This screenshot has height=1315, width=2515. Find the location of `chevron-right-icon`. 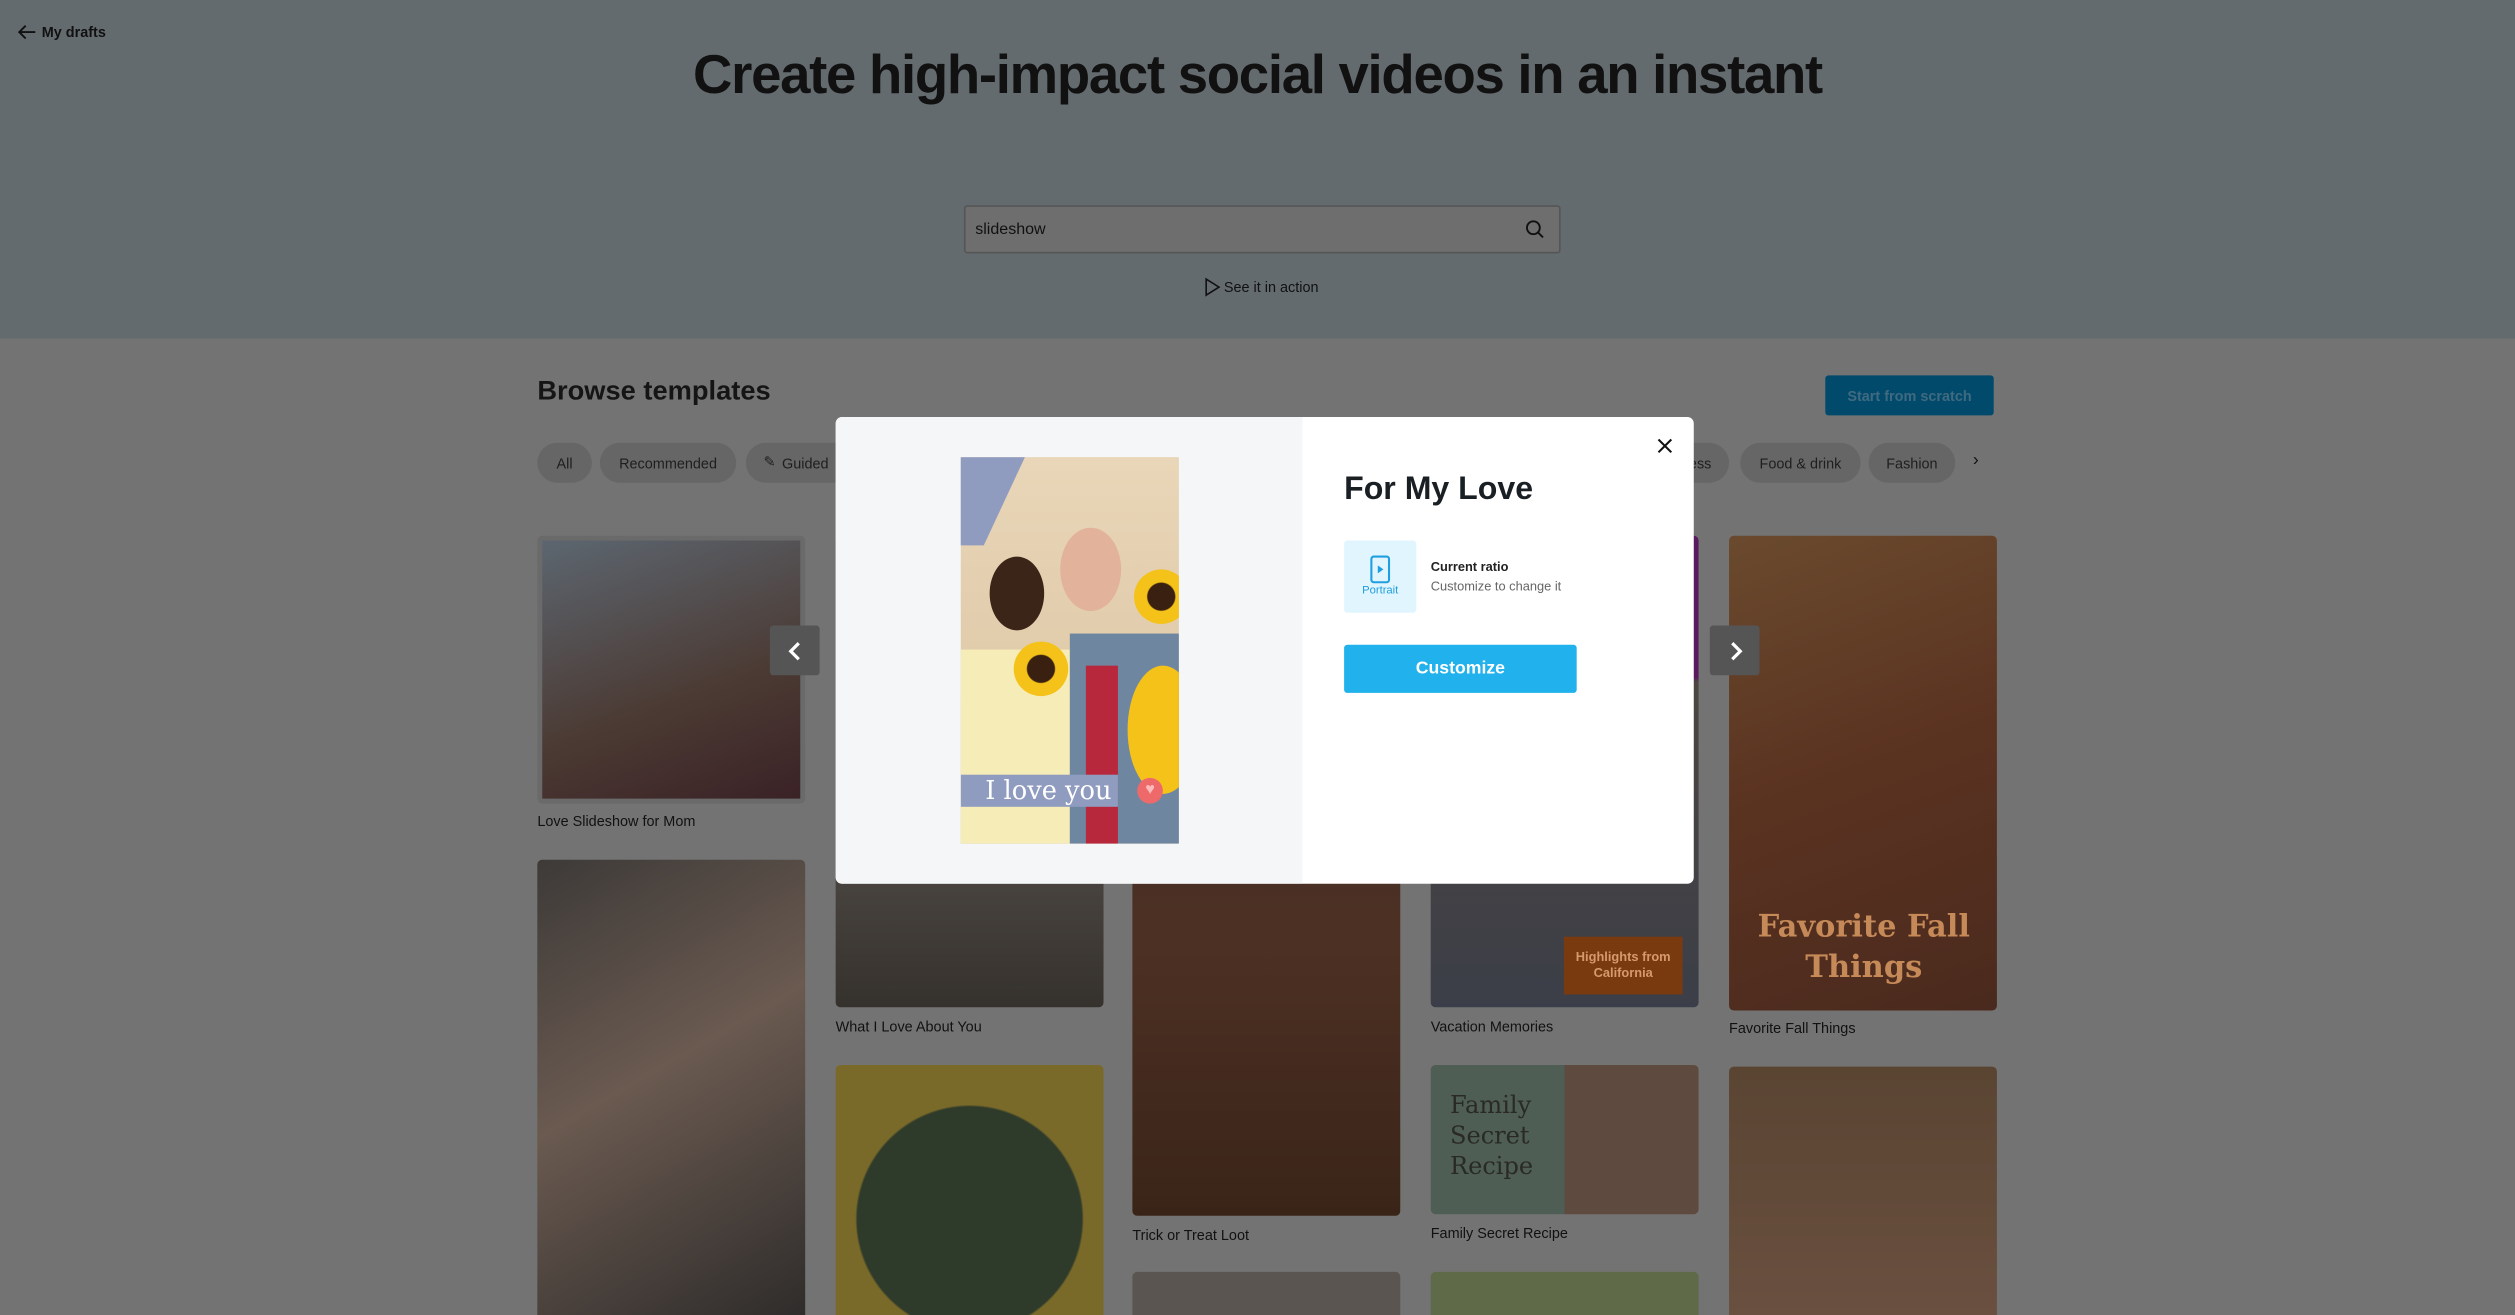

chevron-right-icon is located at coordinates (1736, 650).